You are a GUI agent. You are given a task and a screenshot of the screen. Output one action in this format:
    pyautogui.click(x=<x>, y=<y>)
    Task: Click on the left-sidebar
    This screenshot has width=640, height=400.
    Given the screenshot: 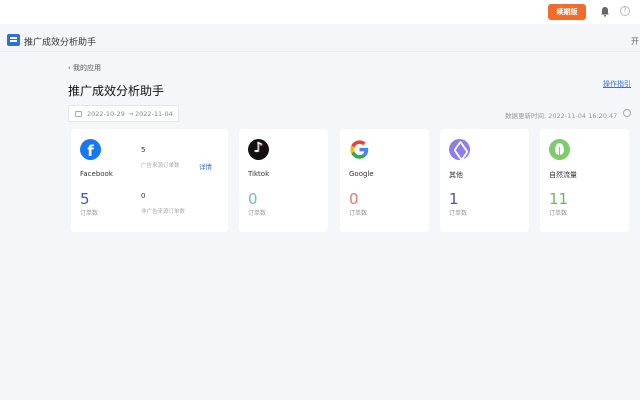 What is the action you would take?
    pyautogui.click(x=7, y=226)
    